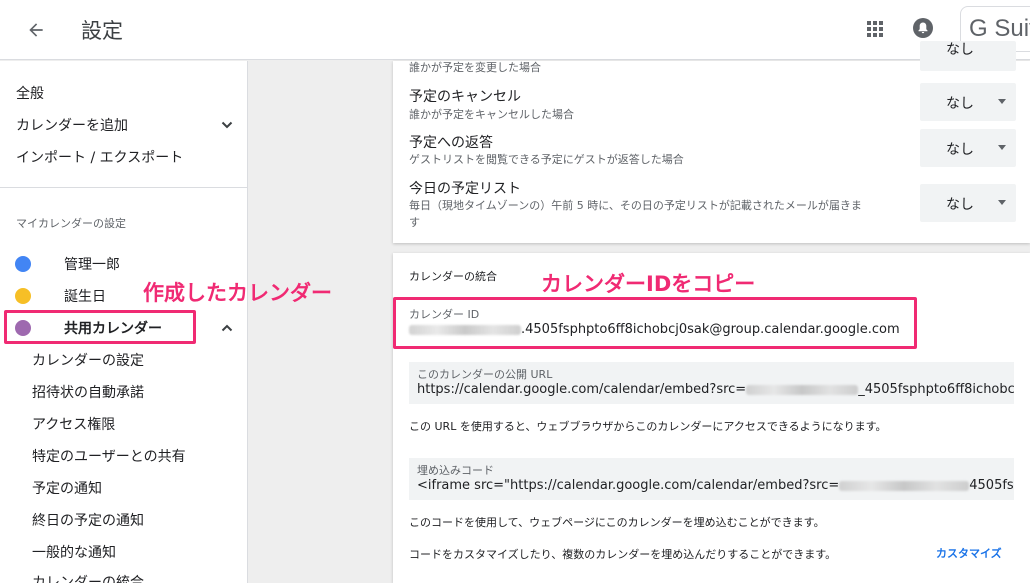 Image resolution: width=1030 pixels, height=583 pixels. What do you see at coordinates (237, 293) in the screenshot?
I see `created-calendar-annotation: 作成したカレンダー` at bounding box center [237, 293].